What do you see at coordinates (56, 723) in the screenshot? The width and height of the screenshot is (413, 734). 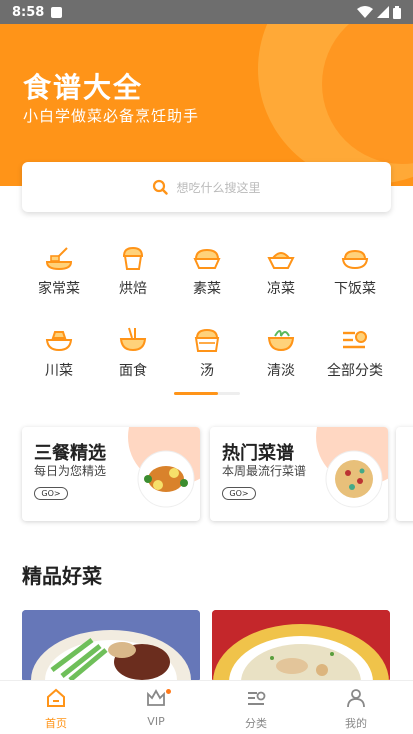 I see `tab-label: 首页` at bounding box center [56, 723].